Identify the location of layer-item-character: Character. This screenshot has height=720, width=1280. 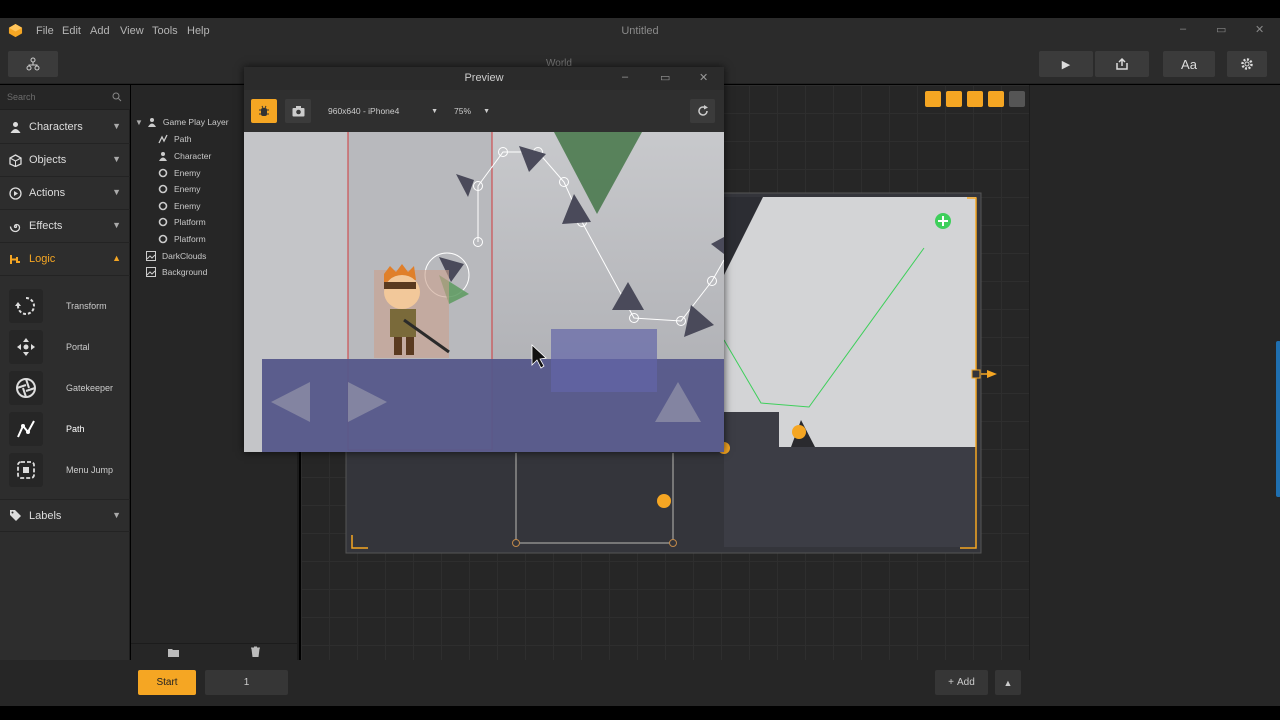
(184, 156).